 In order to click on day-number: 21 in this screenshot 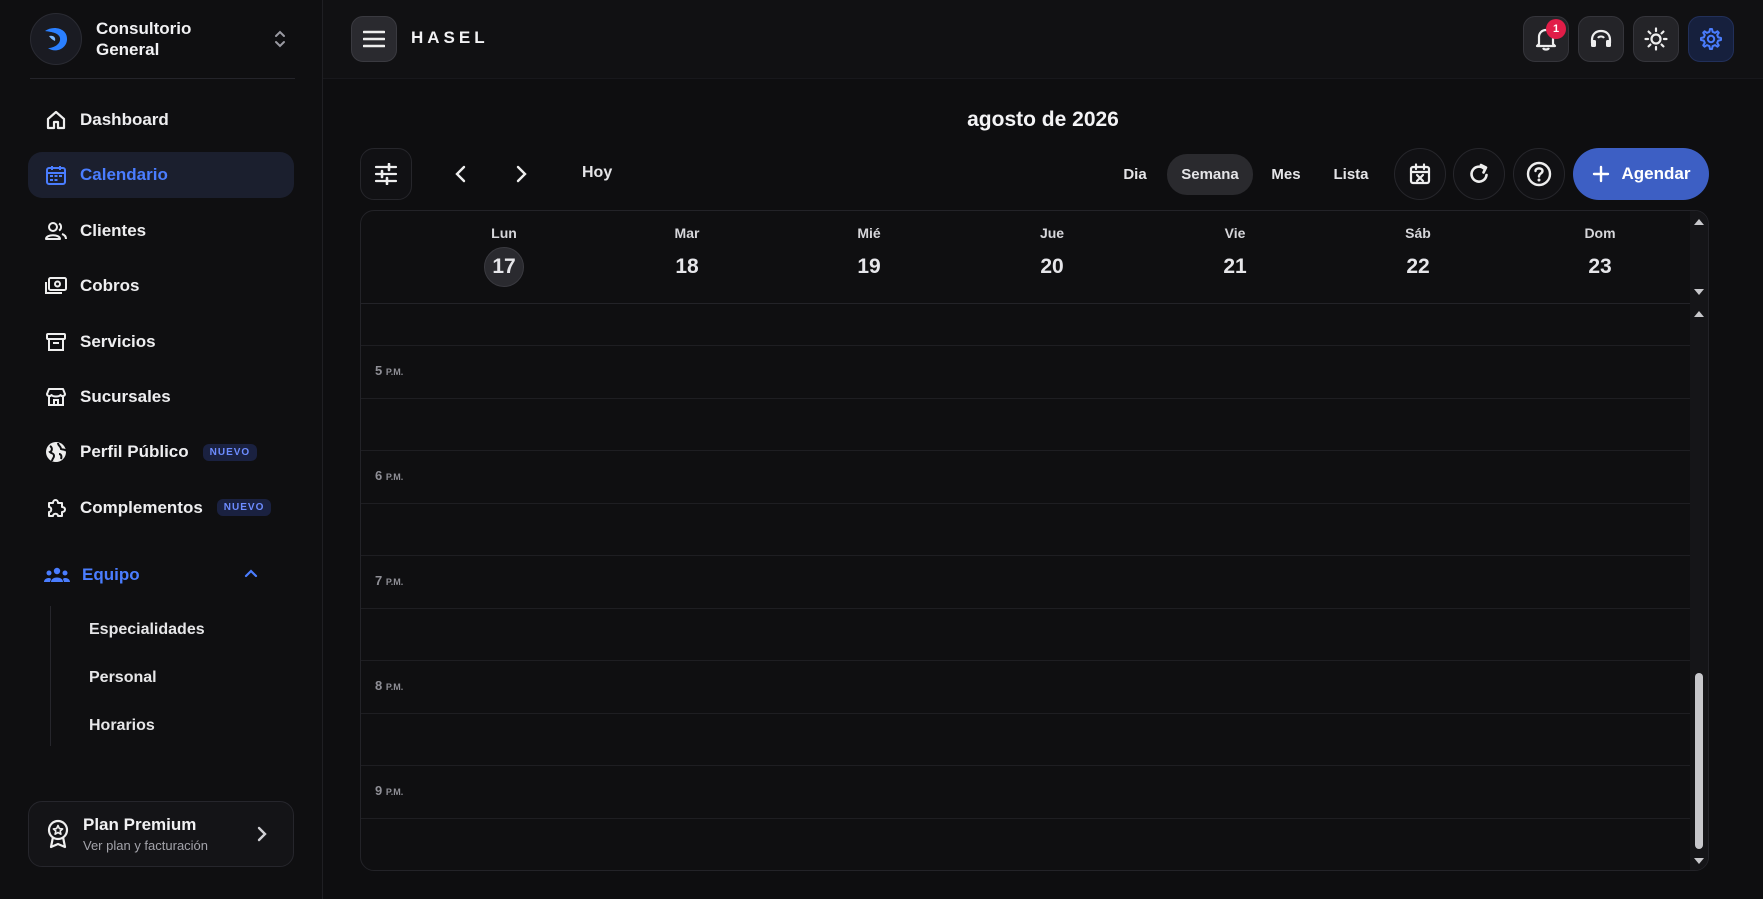, I will do `click(1235, 266)`.